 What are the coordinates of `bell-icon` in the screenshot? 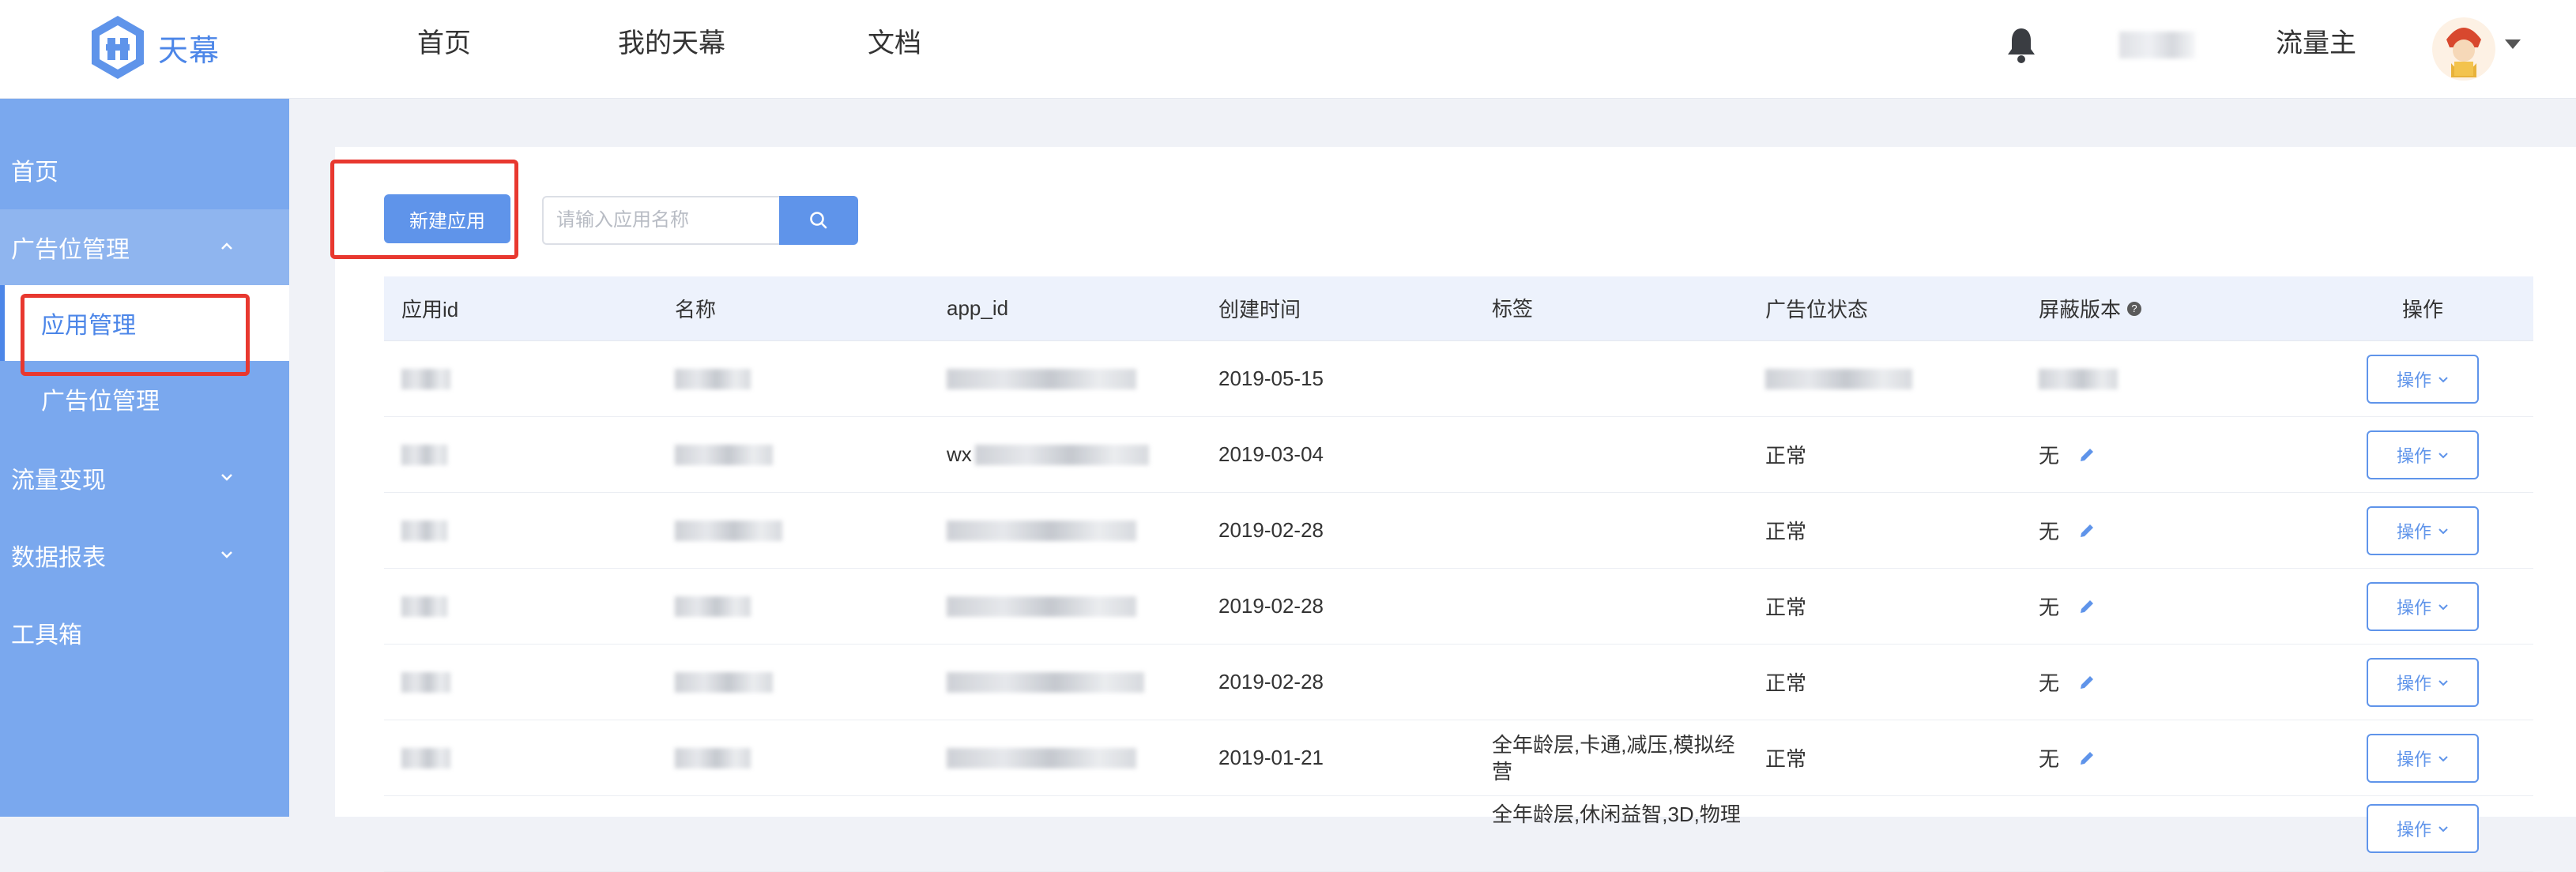 It's located at (2021, 45).